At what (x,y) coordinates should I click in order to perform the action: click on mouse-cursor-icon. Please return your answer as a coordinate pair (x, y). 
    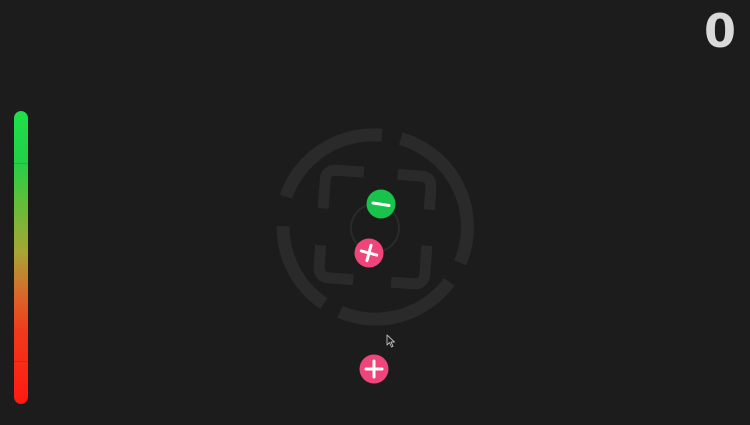
    Looking at the image, I should click on (390, 341).